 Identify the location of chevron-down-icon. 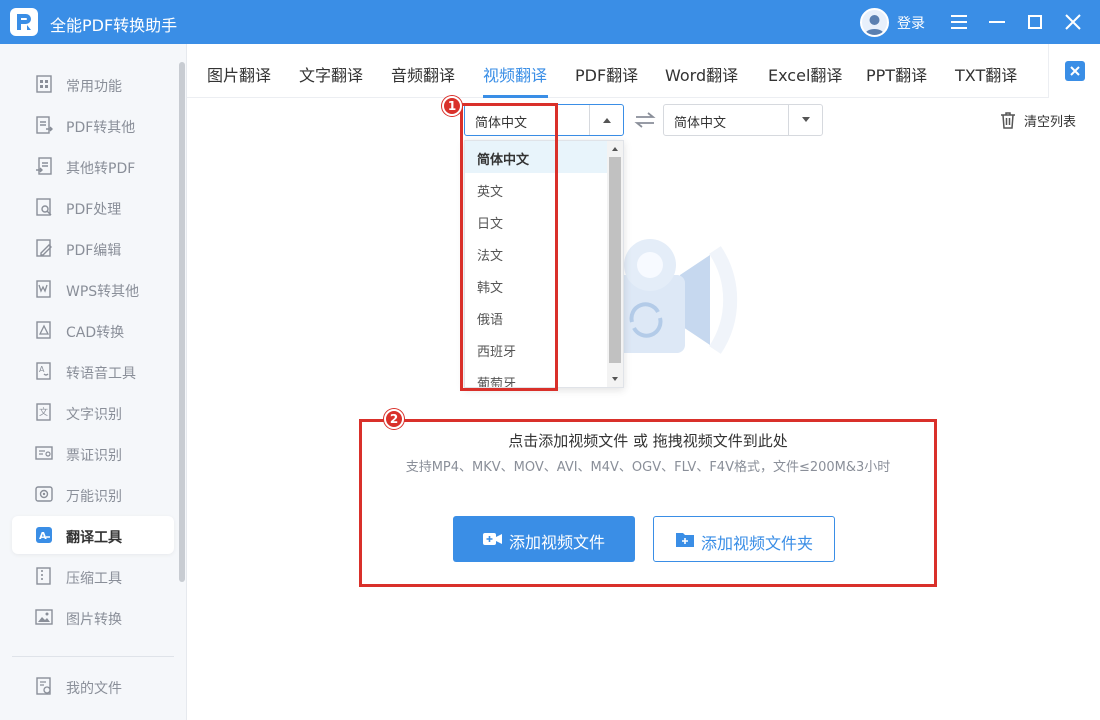
(805, 120).